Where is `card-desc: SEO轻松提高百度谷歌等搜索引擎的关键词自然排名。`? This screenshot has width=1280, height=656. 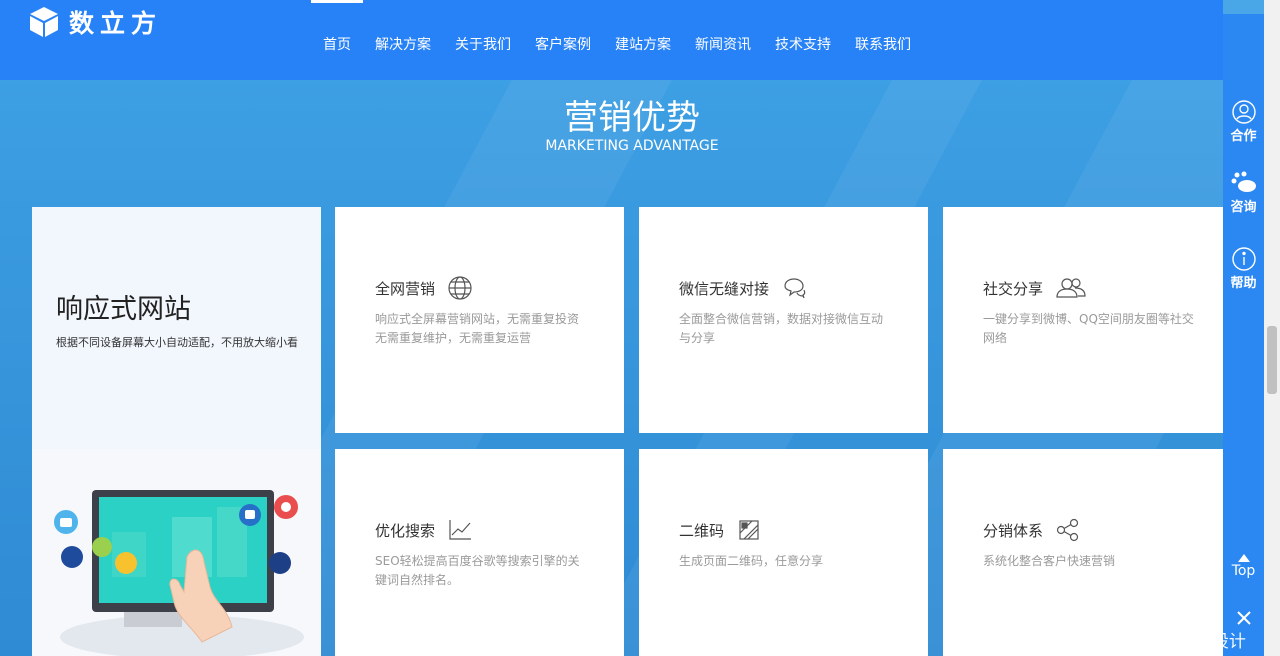 card-desc: SEO轻松提高百度谷歌等搜索引擎的关键词自然排名。 is located at coordinates (477, 570).